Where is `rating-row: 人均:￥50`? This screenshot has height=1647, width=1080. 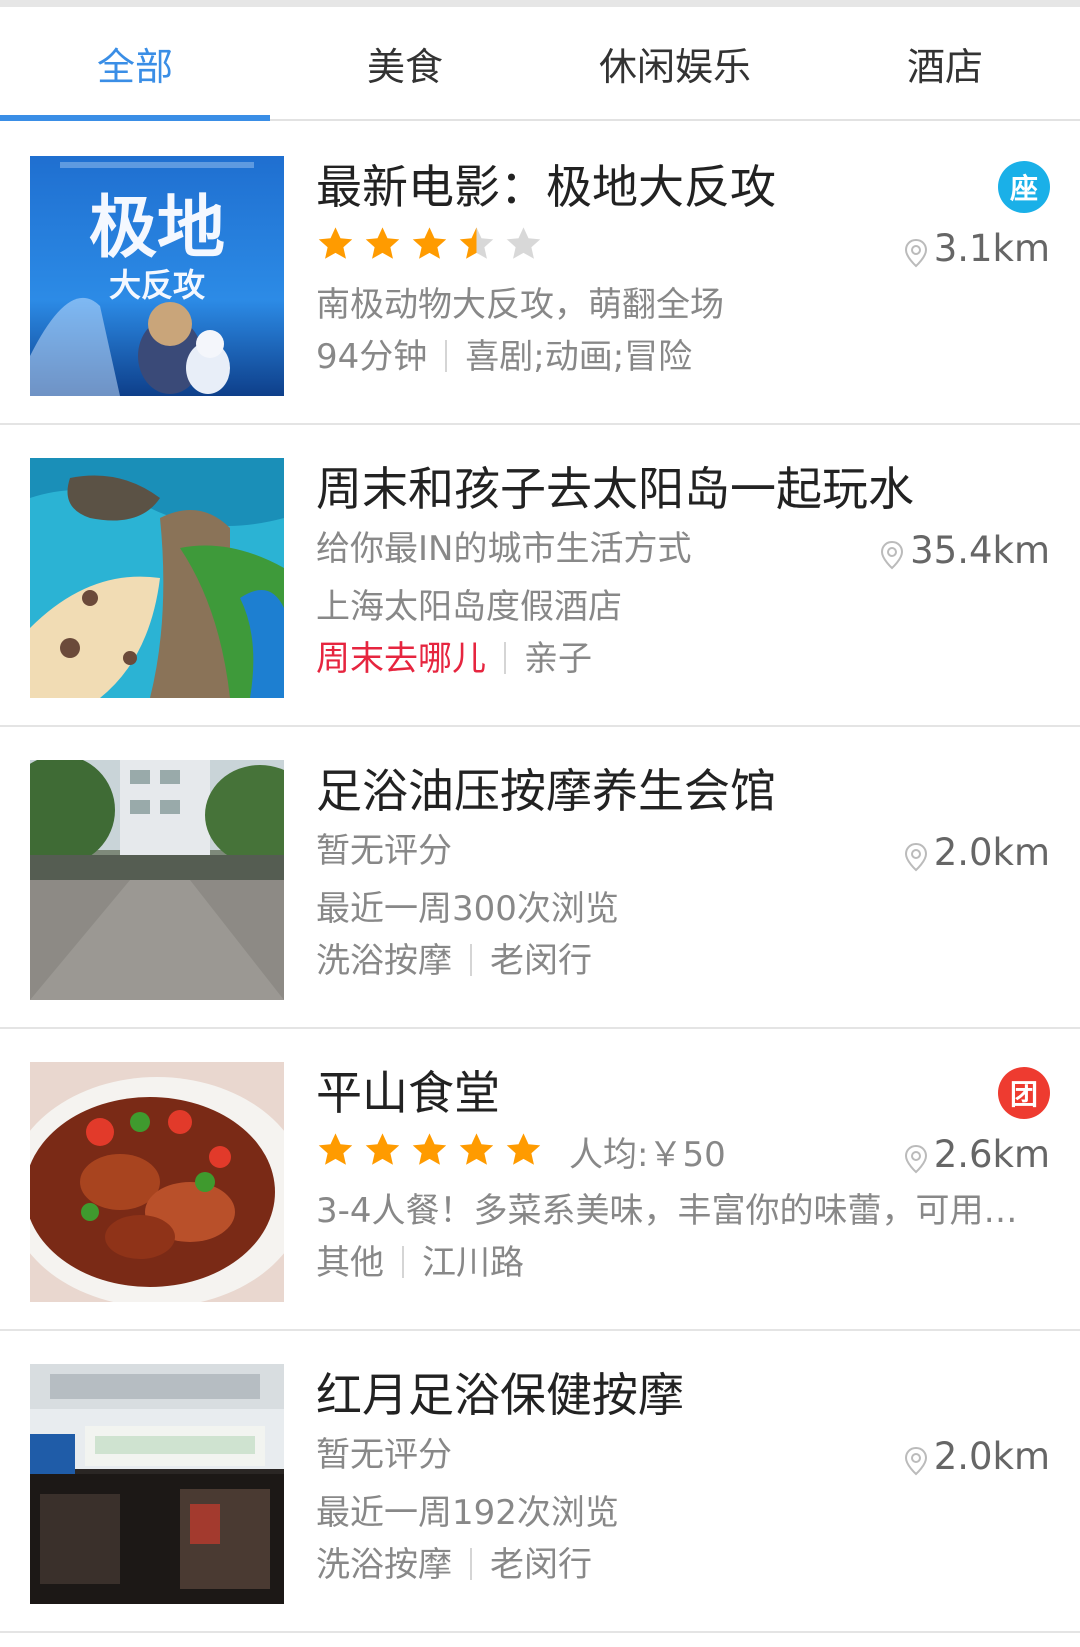
rating-row: 人均:￥50 is located at coordinates (521, 1154).